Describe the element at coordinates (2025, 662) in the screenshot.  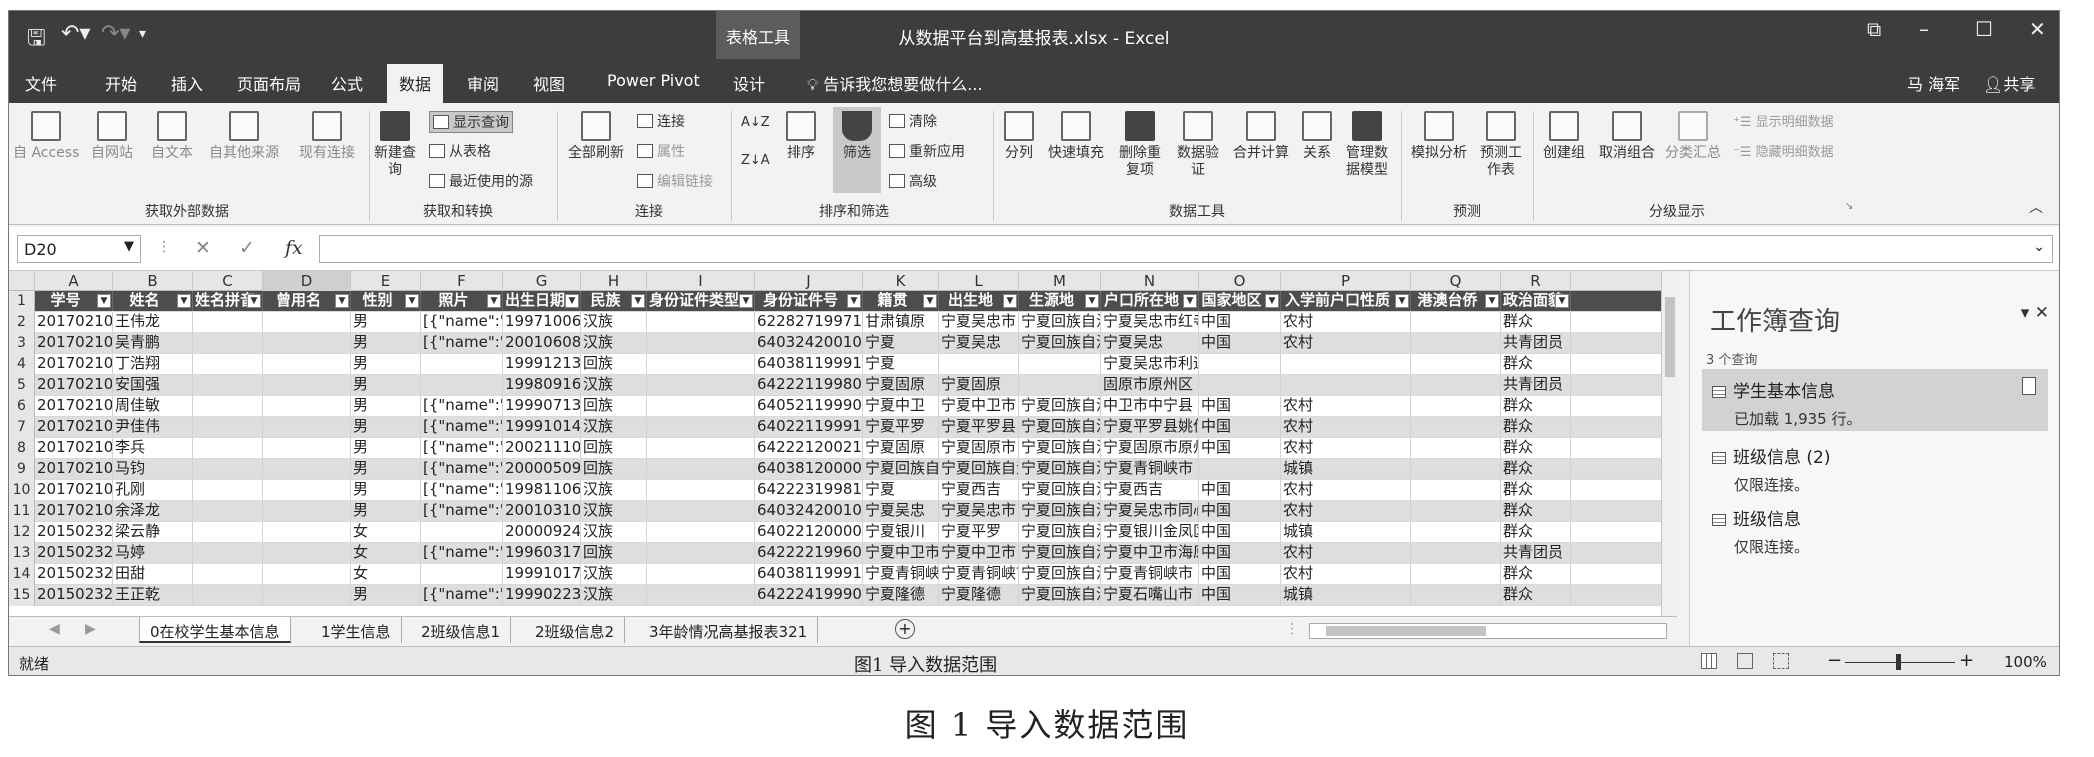
I see `zoom-level: 100%` at that location.